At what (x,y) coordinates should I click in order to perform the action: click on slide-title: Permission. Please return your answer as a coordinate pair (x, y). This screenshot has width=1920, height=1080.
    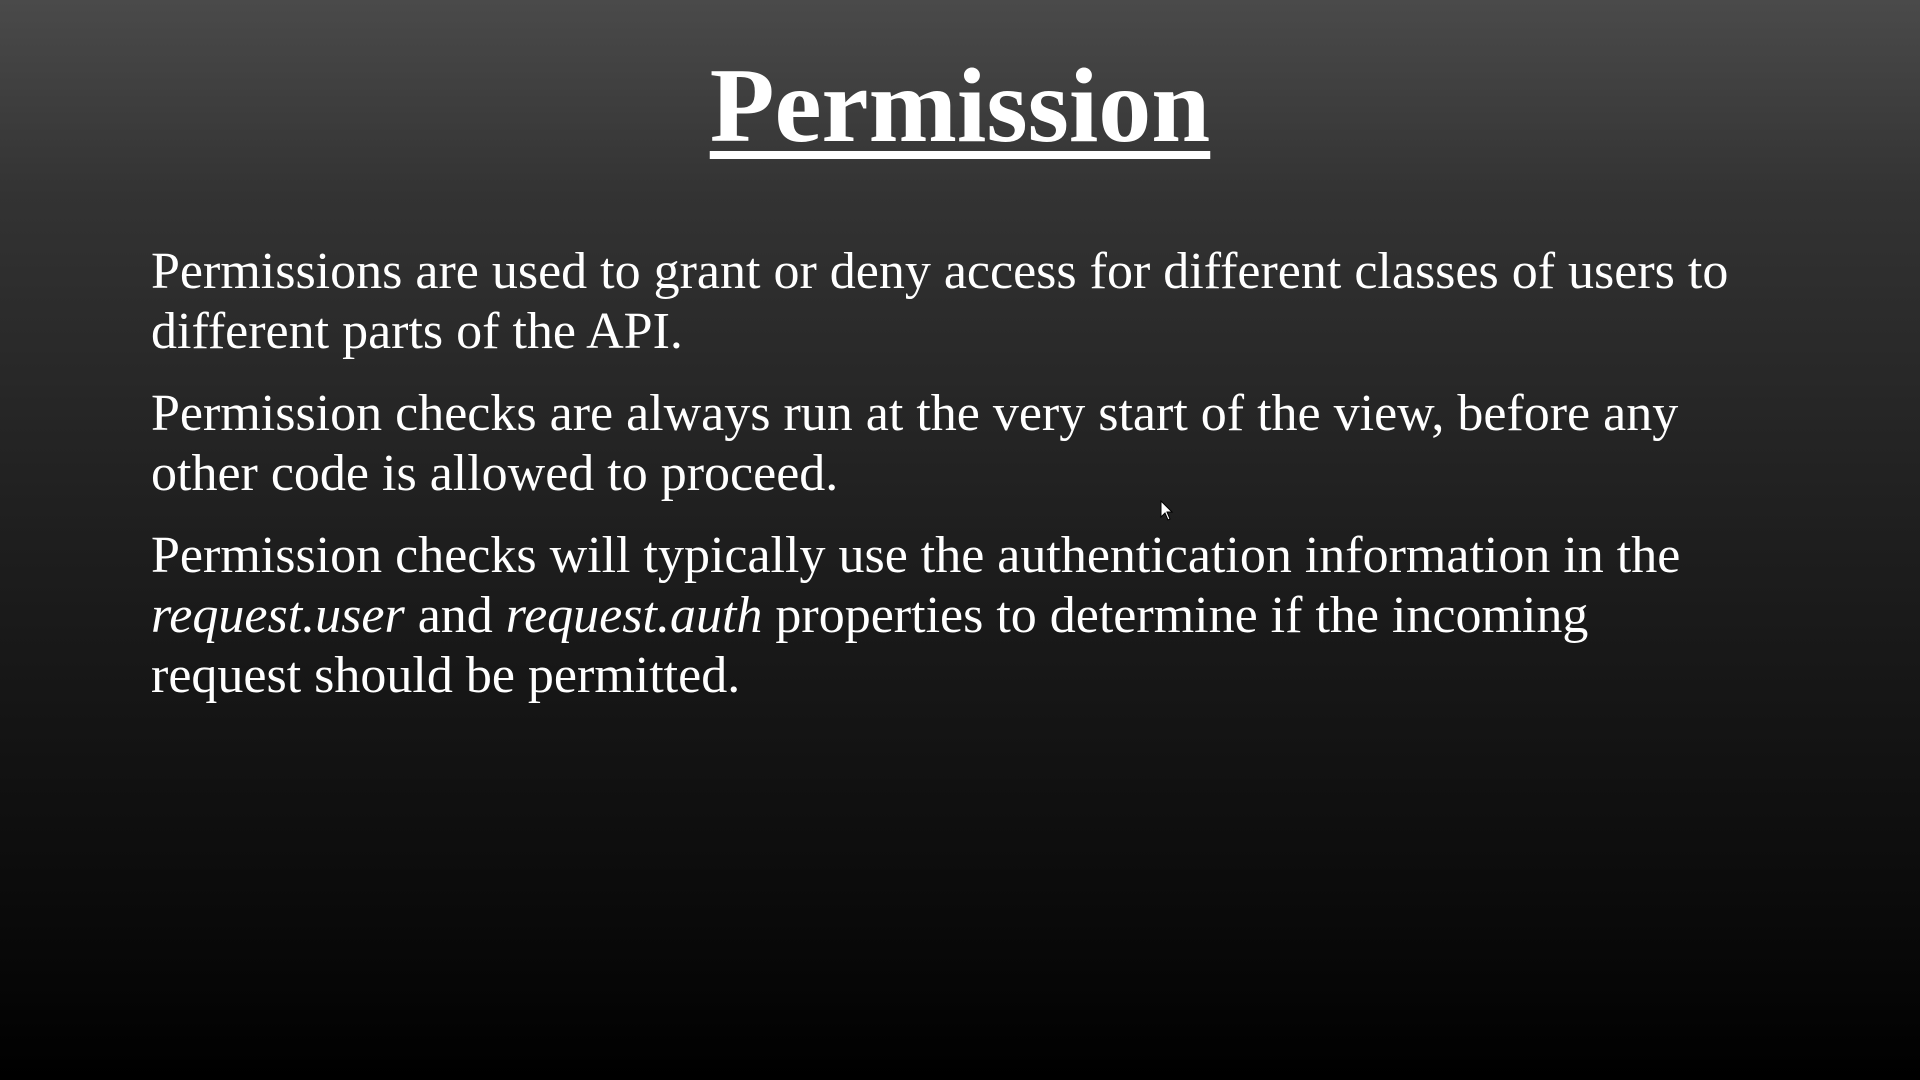
    Looking at the image, I should click on (960, 106).